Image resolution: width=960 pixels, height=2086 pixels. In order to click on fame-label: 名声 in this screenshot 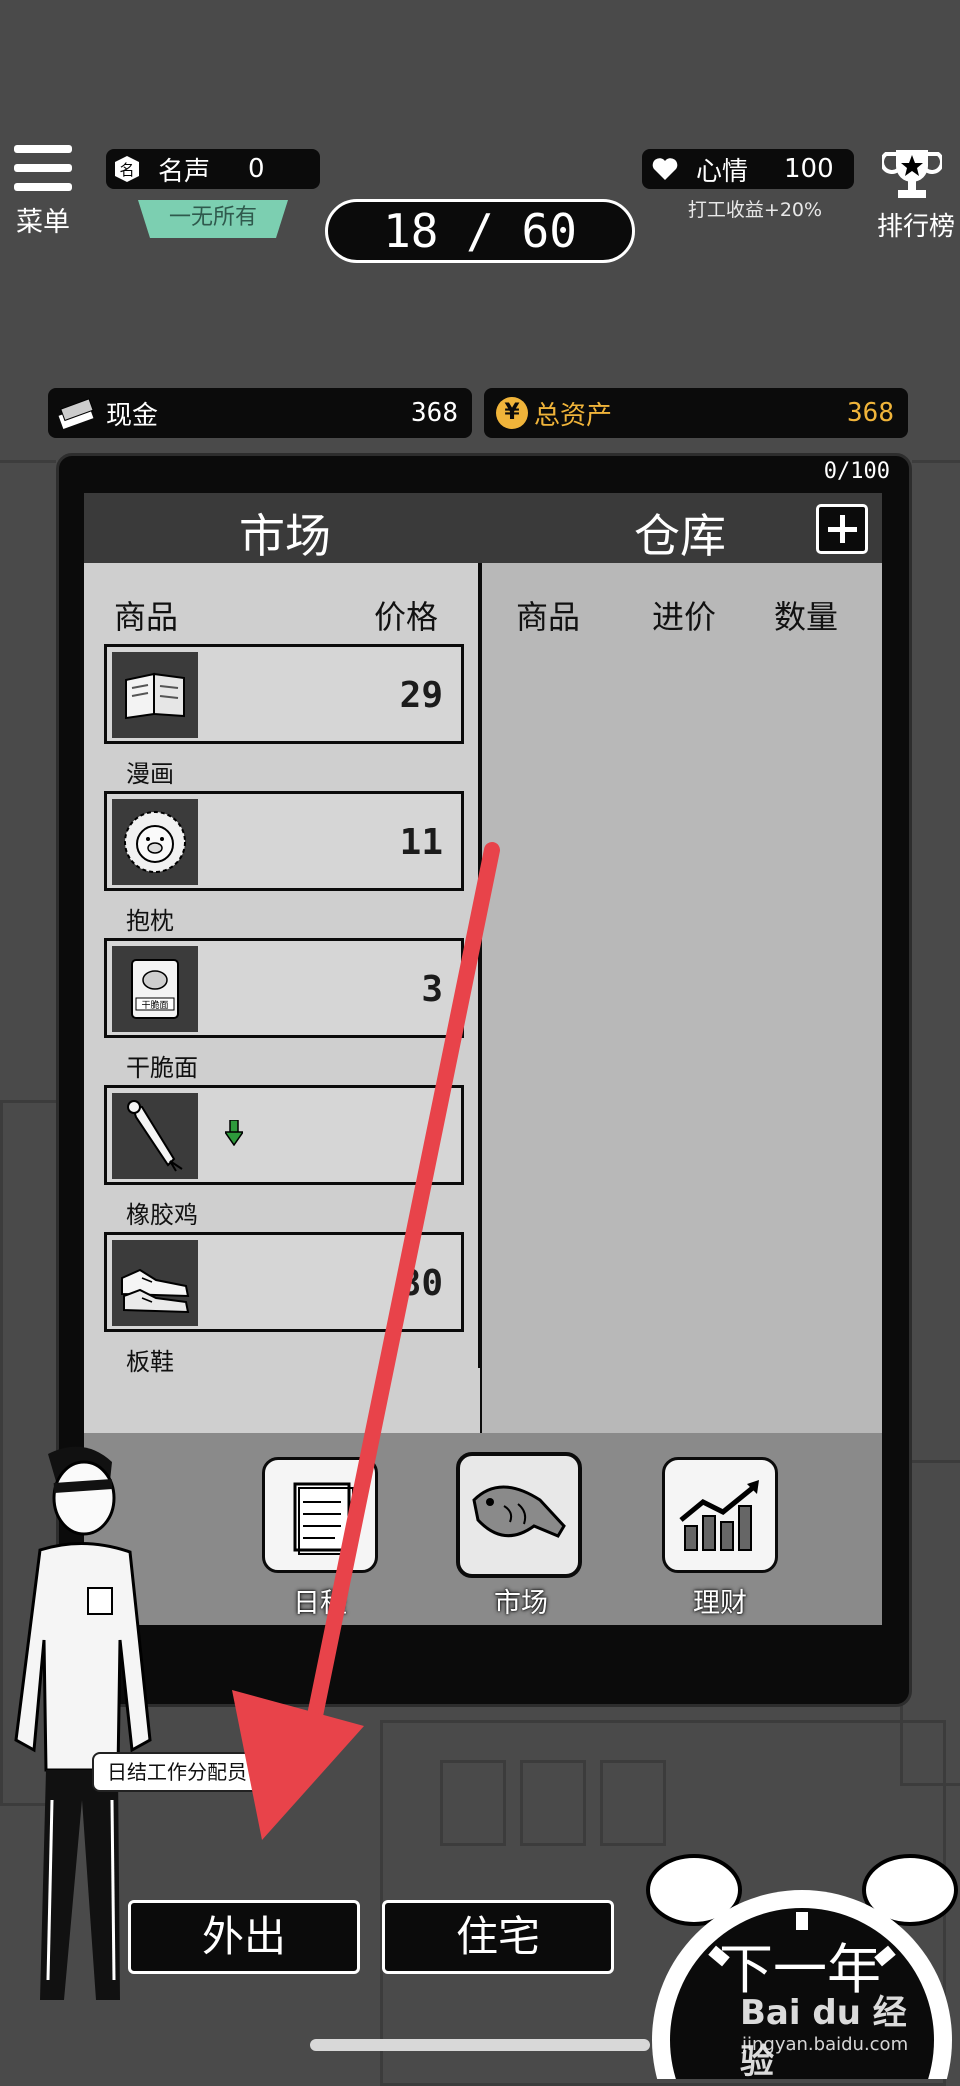, I will do `click(184, 171)`.